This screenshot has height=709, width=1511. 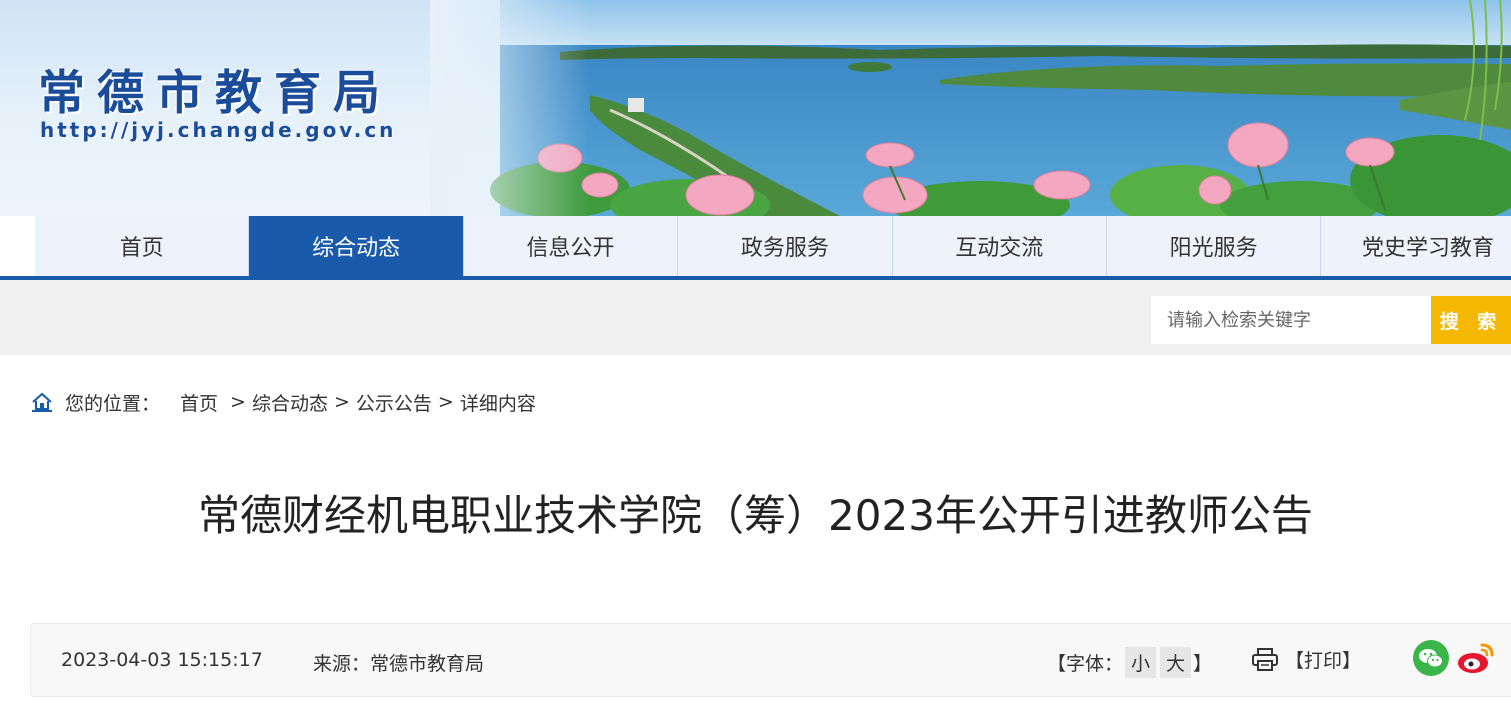 What do you see at coordinates (113, 403) in the screenshot?
I see `breadcrumb-label: 您的位置：` at bounding box center [113, 403].